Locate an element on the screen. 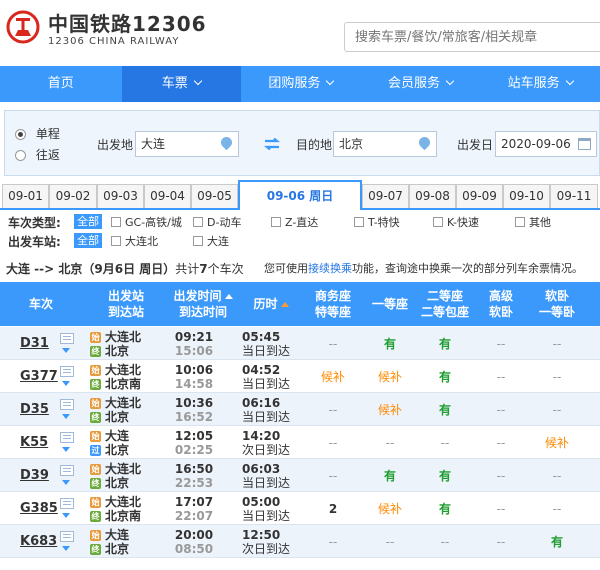 This screenshot has width=600, height=570. nav-station-service: 站车服务 is located at coordinates (540, 84).